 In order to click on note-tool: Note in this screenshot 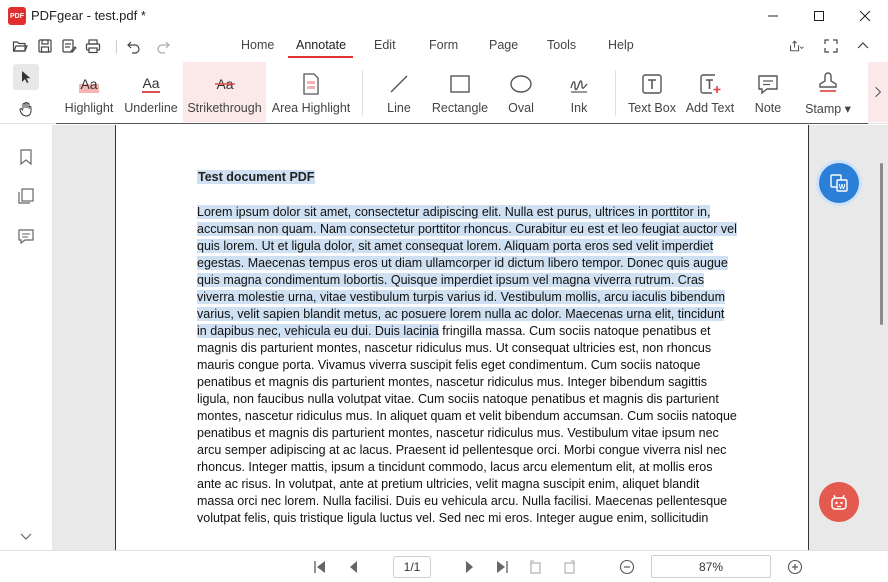, I will do `click(768, 92)`.